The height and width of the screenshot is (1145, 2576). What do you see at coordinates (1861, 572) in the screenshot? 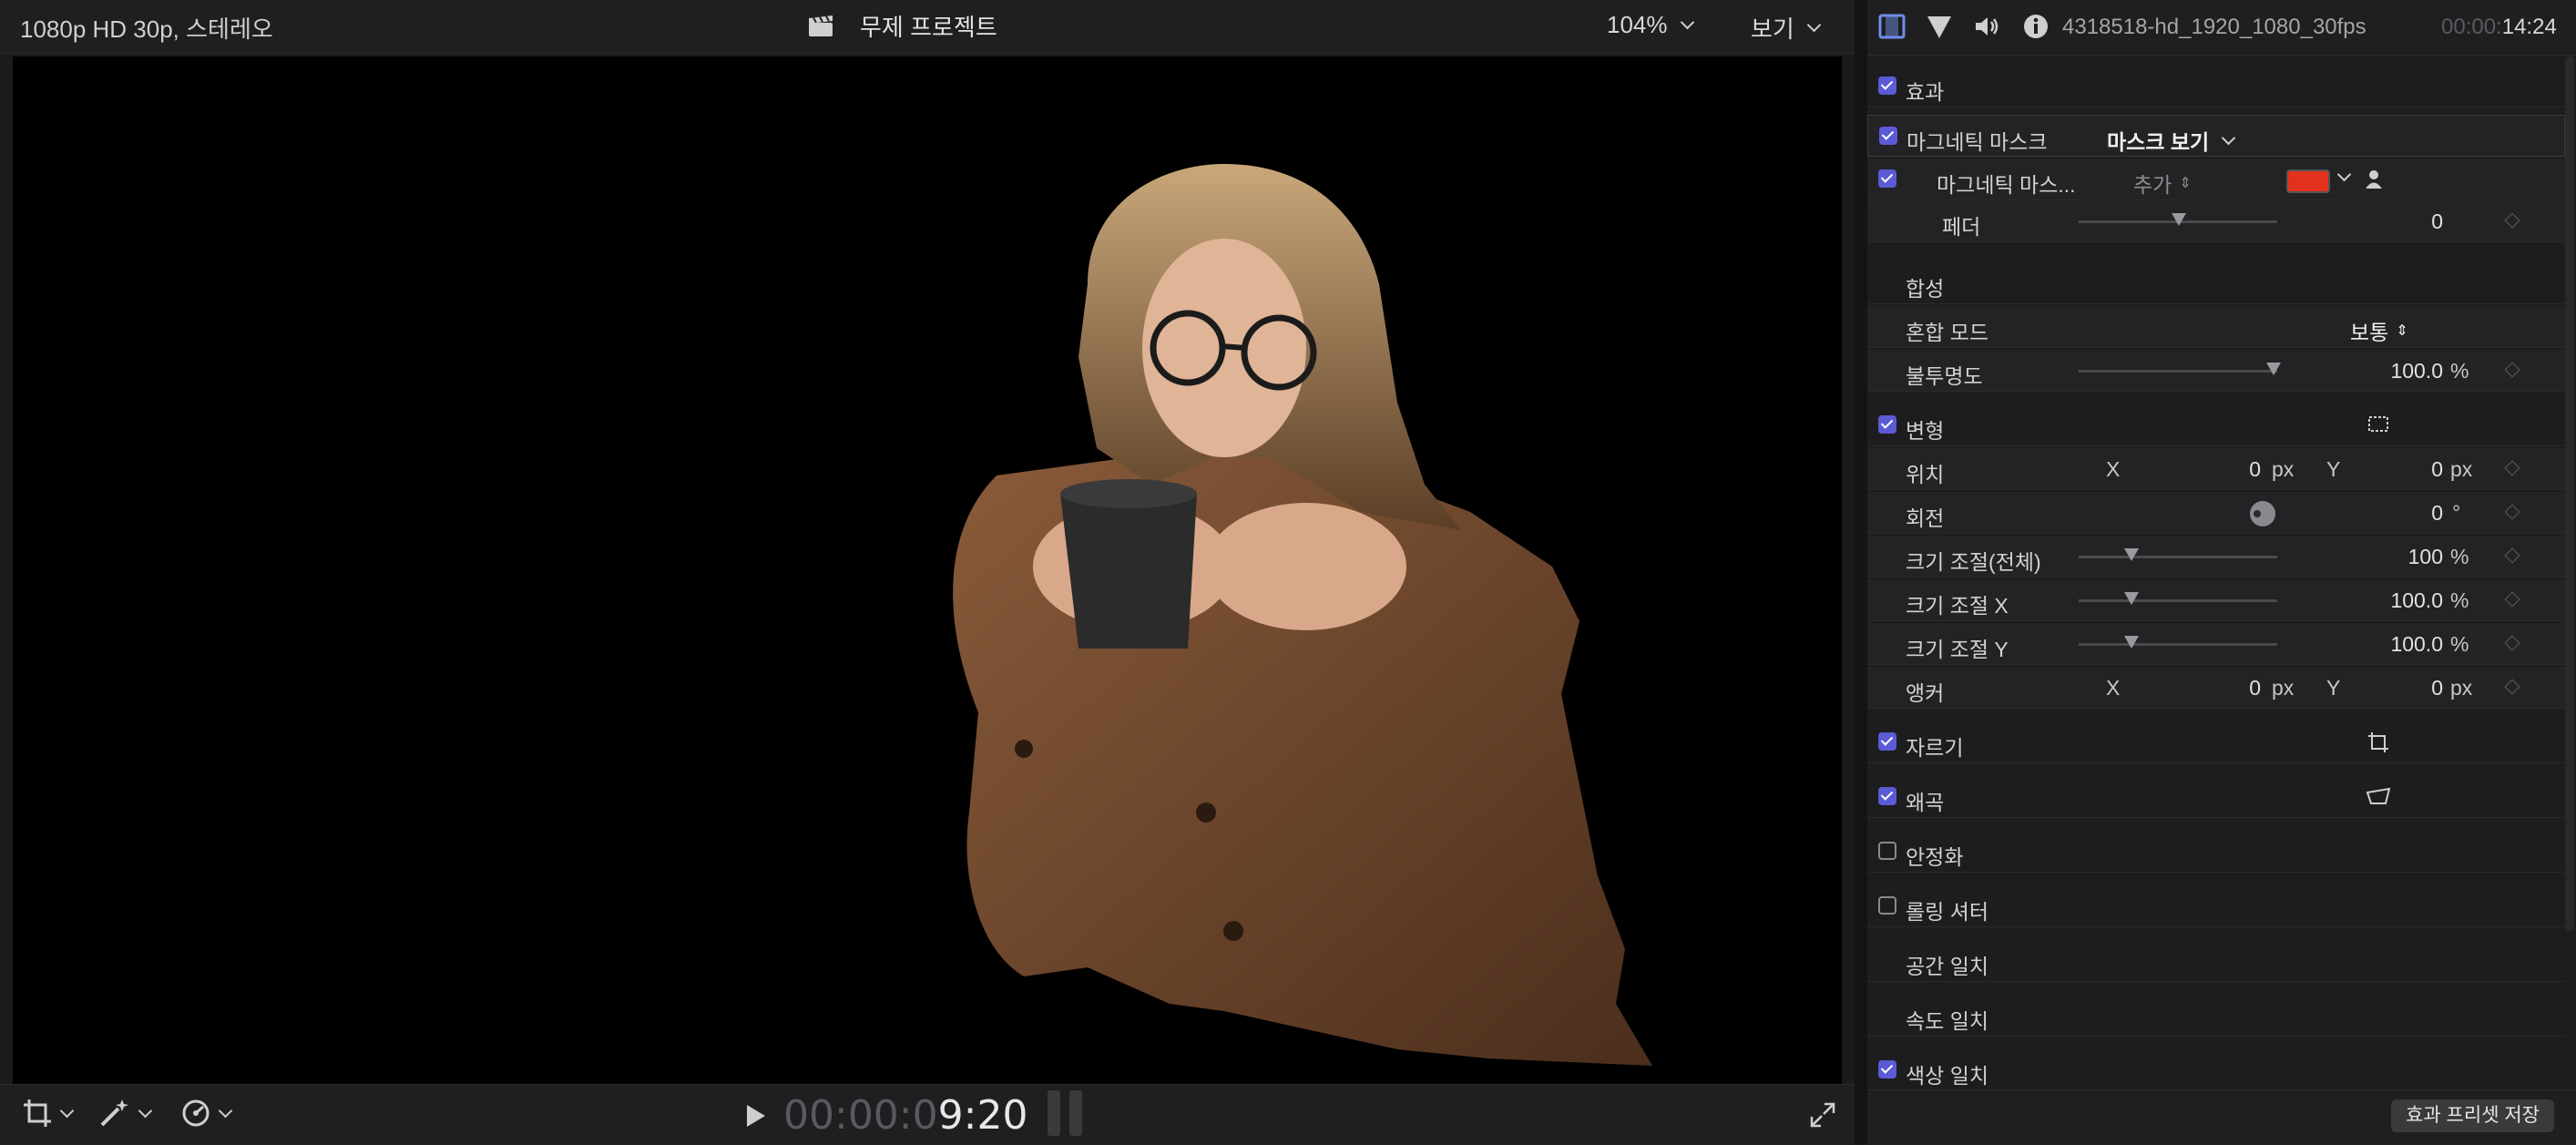
I see `panel-divider` at bounding box center [1861, 572].